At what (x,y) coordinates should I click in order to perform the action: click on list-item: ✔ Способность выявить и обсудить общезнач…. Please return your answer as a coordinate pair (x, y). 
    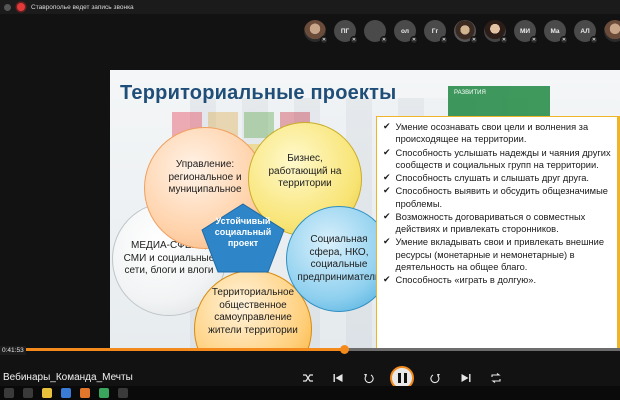
    Looking at the image, I should click on (499, 197).